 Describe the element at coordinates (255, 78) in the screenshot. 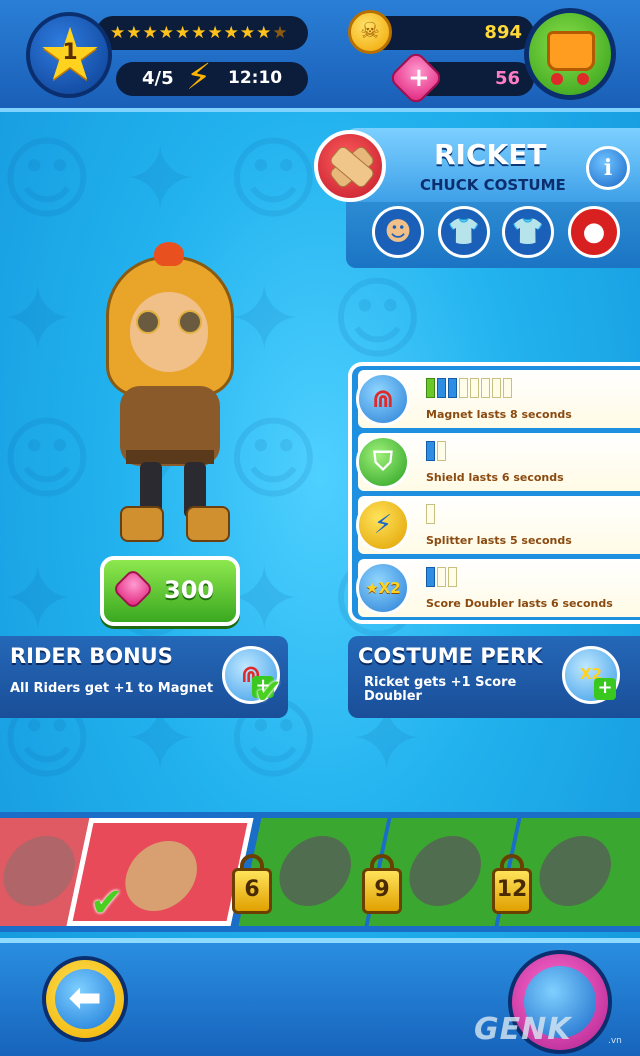

I see `energy-timer: 12:10` at that location.